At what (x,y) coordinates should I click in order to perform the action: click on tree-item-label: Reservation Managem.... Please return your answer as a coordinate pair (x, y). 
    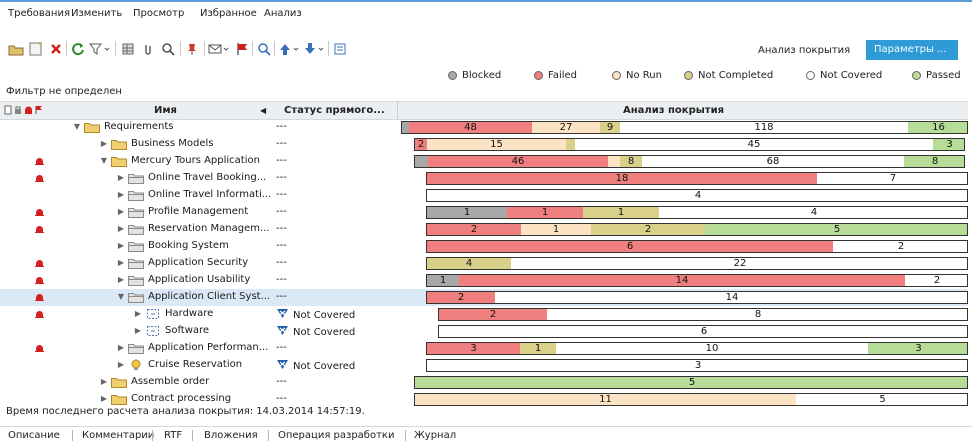
    Looking at the image, I should click on (209, 228).